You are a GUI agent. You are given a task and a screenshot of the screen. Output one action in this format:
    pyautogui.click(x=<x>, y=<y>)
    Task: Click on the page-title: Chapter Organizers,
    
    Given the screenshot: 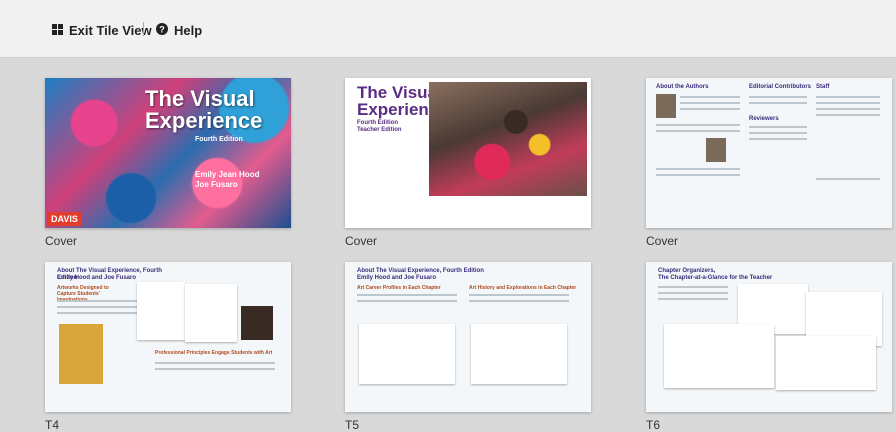 What is the action you would take?
    pyautogui.click(x=687, y=271)
    